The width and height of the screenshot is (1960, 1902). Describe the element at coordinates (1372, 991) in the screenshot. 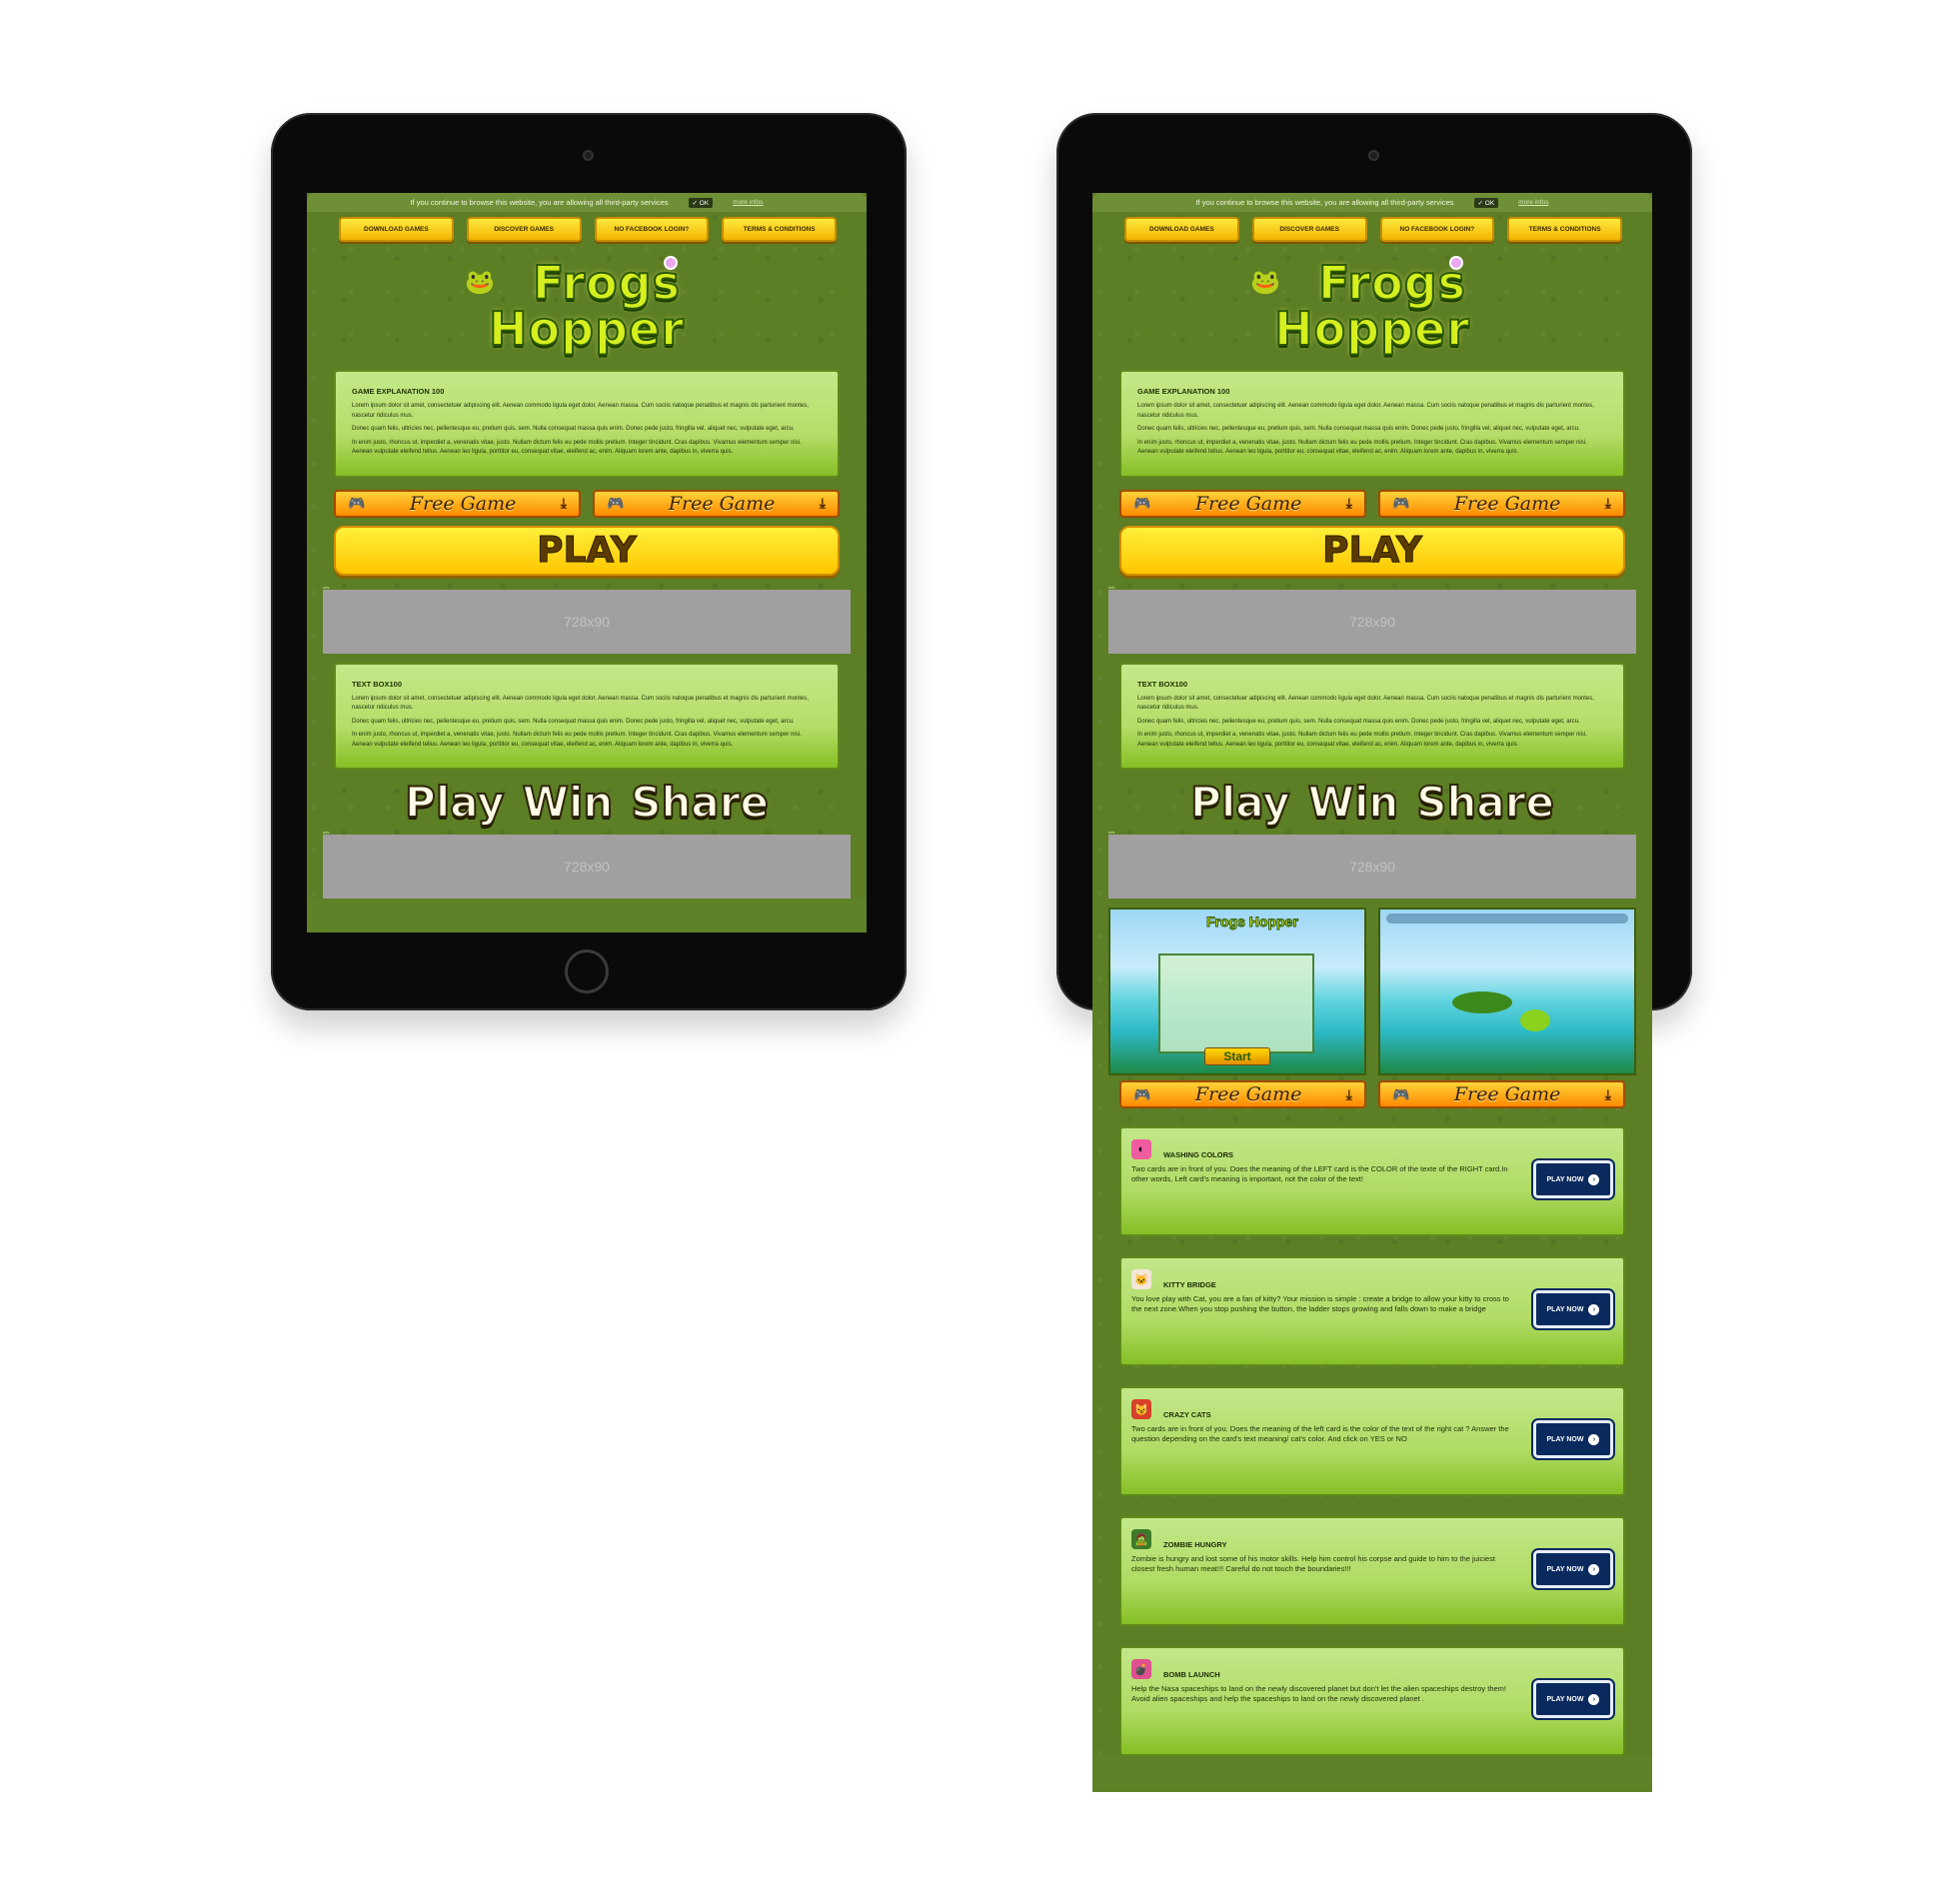

I see `screenshot-row: Frogs Hopper Start` at that location.